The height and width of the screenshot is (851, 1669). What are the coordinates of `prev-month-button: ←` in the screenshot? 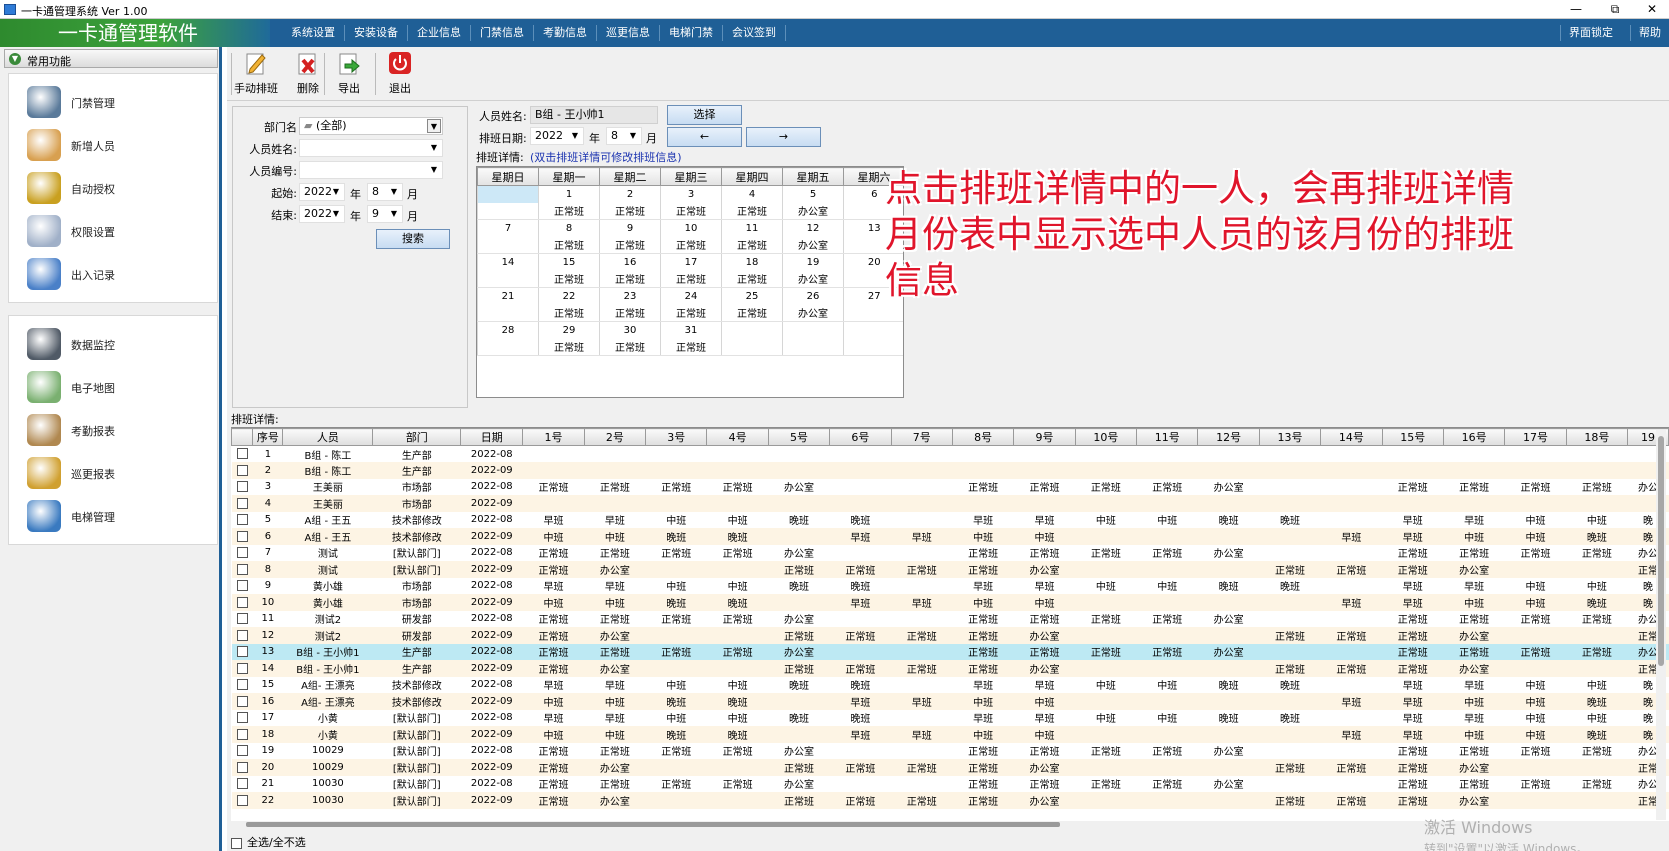 It's located at (704, 137).